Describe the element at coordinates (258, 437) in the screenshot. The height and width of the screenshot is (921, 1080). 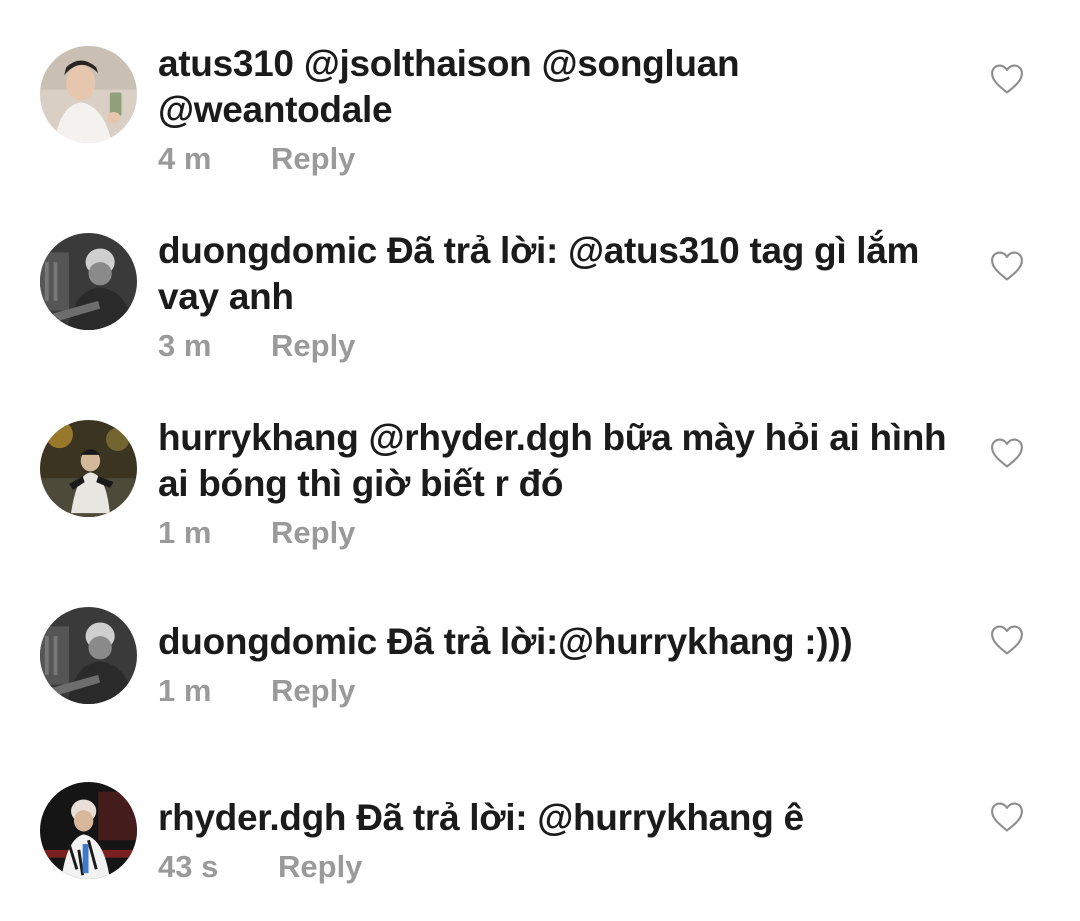
I see `comment-username: hurrykhang` at that location.